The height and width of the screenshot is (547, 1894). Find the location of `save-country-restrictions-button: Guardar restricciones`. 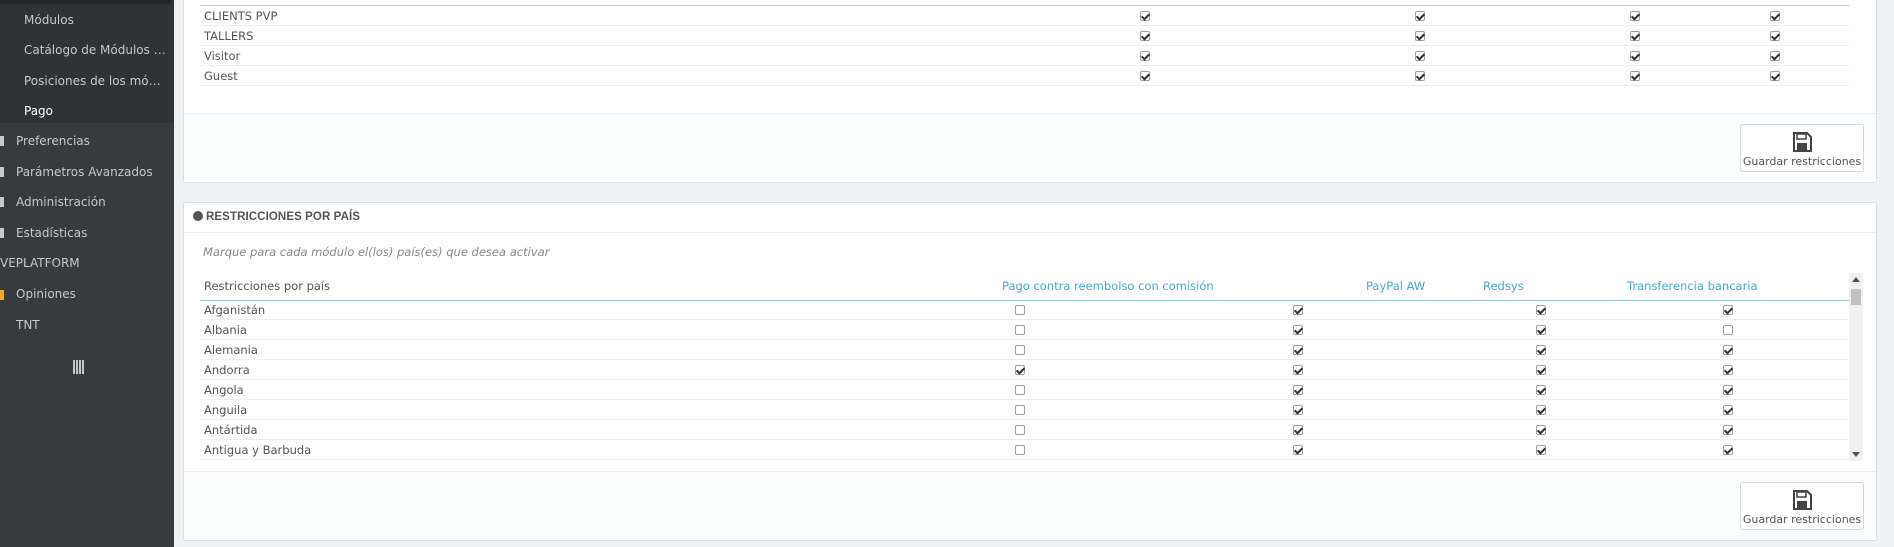

save-country-restrictions-button: Guardar restricciones is located at coordinates (1802, 506).